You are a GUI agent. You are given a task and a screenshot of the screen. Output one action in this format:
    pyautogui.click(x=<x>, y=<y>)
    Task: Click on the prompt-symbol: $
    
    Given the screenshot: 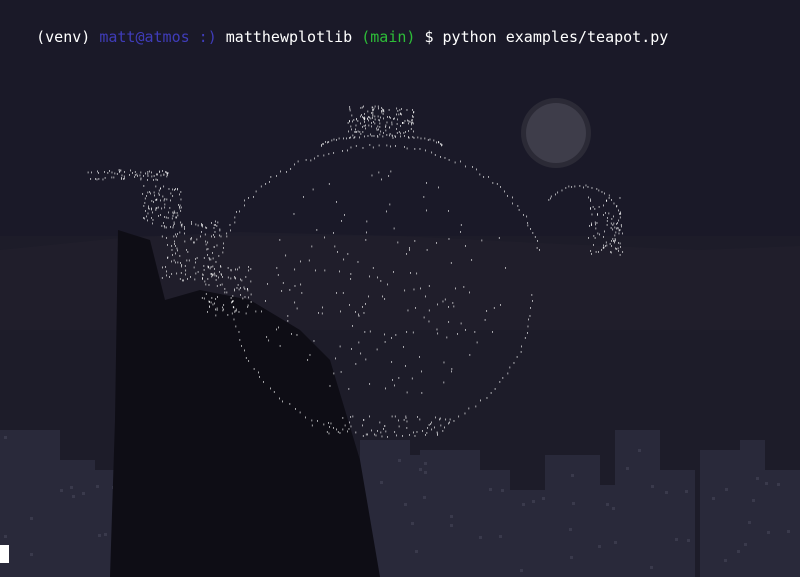 What is the action you would take?
    pyautogui.click(x=429, y=37)
    